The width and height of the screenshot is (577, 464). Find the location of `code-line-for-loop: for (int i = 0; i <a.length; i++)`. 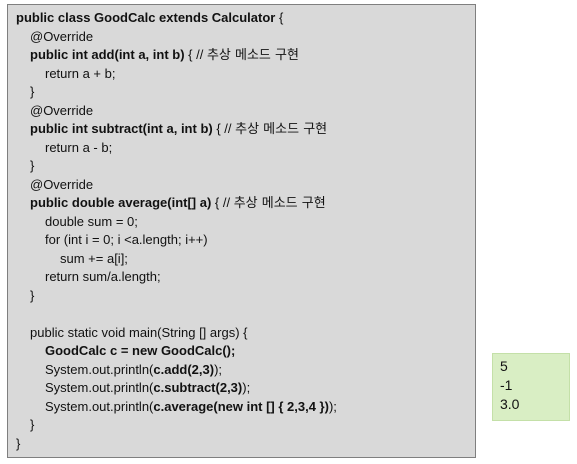

code-line-for-loop: for (int i = 0; i <a.length; i++) is located at coordinates (126, 239).